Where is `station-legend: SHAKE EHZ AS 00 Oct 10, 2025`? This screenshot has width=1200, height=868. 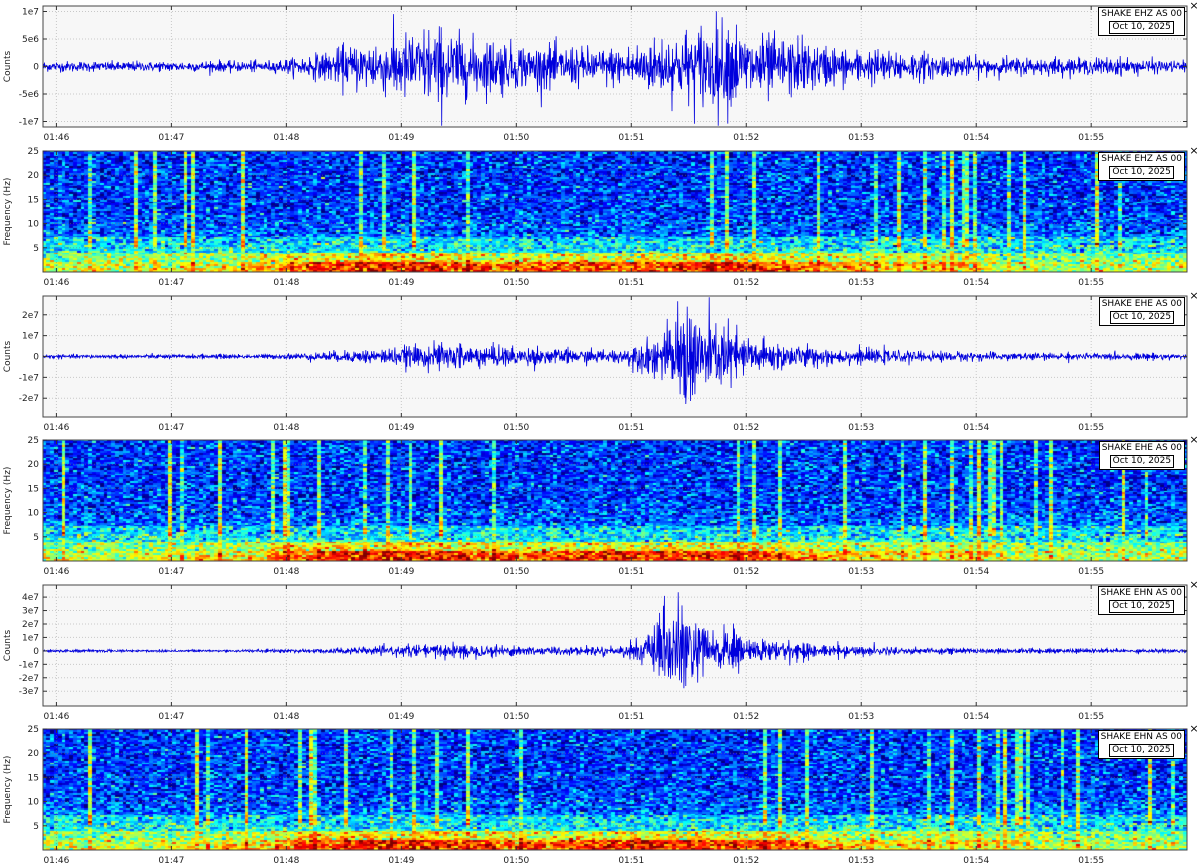
station-legend: SHAKE EHZ AS 00 Oct 10, 2025 is located at coordinates (1141, 166).